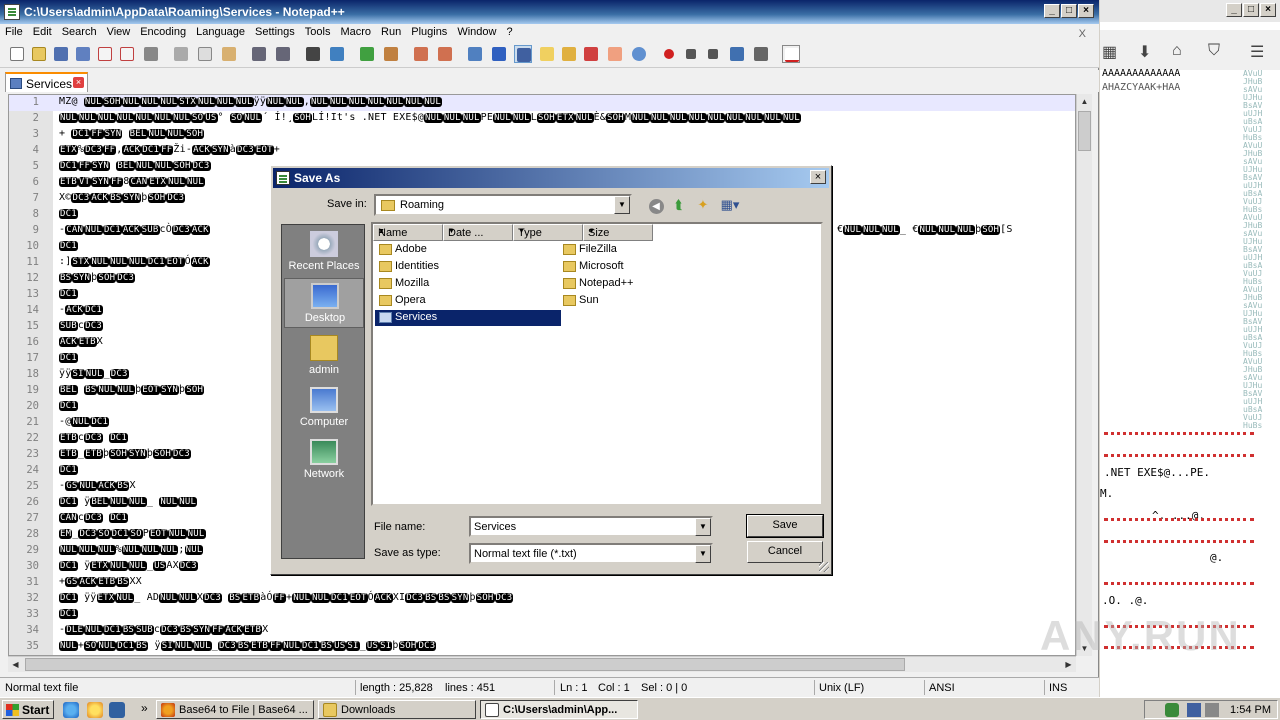 The image size is (1280, 720). I want to click on indent-guide-icon, so click(523, 54).